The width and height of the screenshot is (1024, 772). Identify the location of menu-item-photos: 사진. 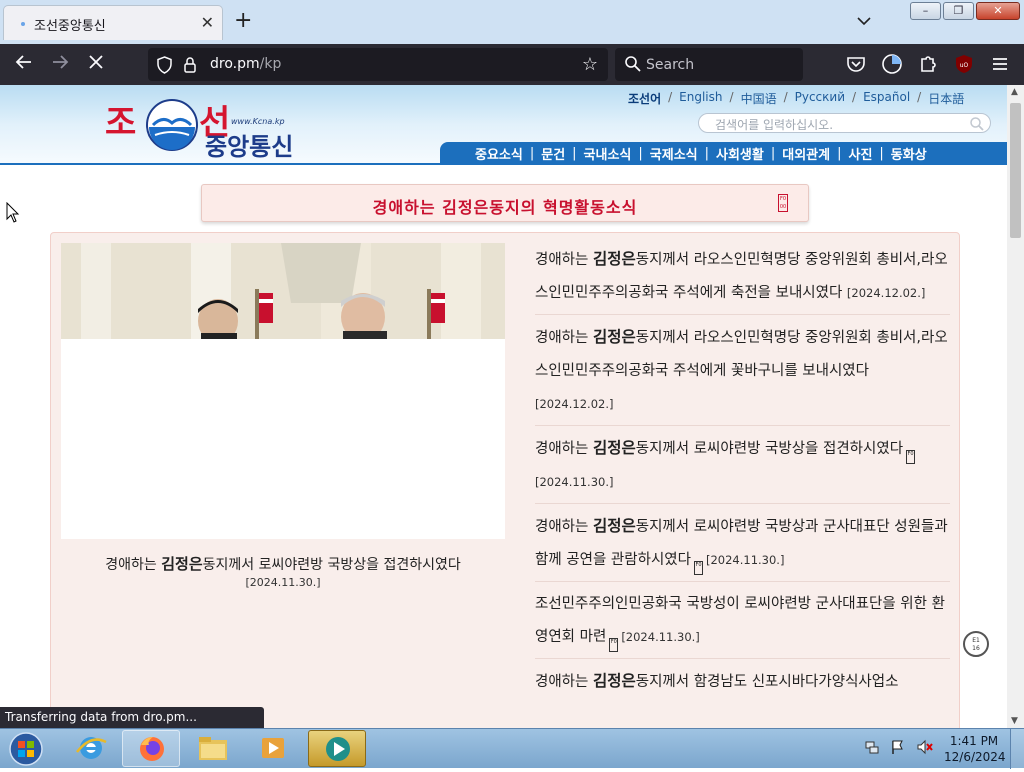
(860, 153).